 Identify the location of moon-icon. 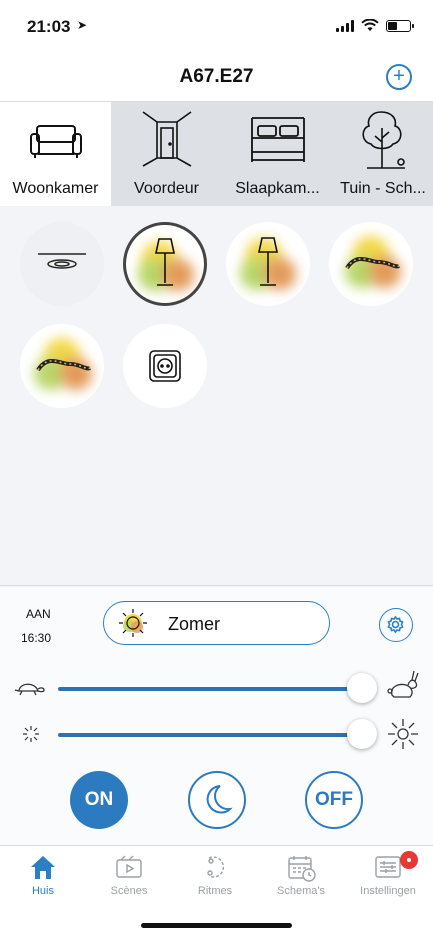
(219, 799).